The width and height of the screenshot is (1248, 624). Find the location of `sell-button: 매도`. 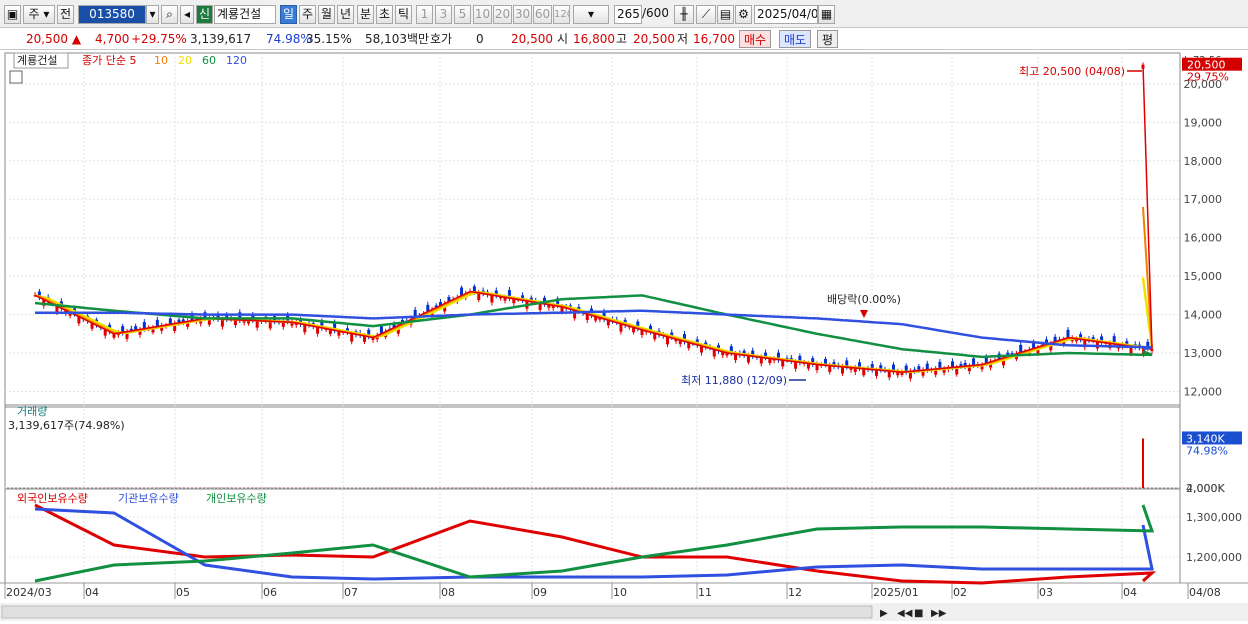

sell-button: 매도 is located at coordinates (795, 39).